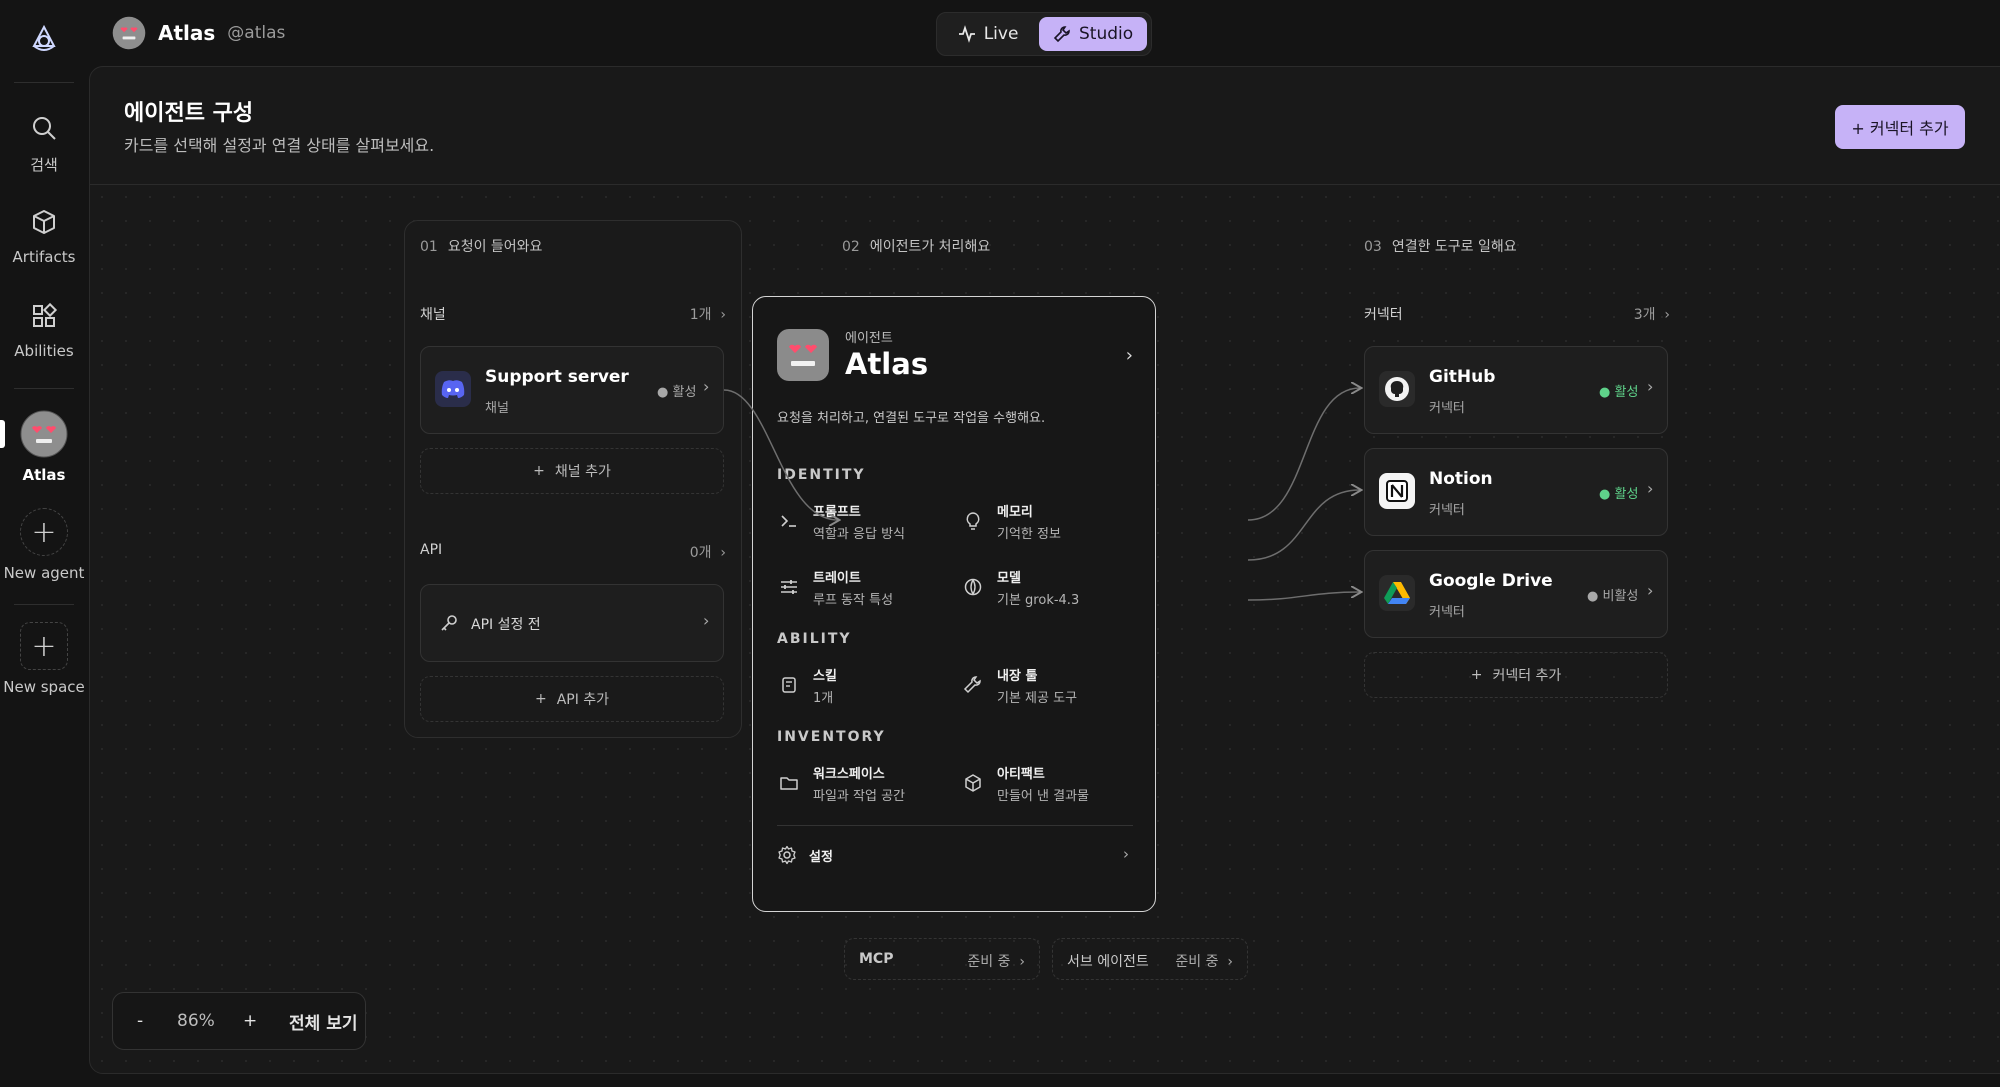  What do you see at coordinates (988, 34) in the screenshot?
I see `live-tab: Live` at bounding box center [988, 34].